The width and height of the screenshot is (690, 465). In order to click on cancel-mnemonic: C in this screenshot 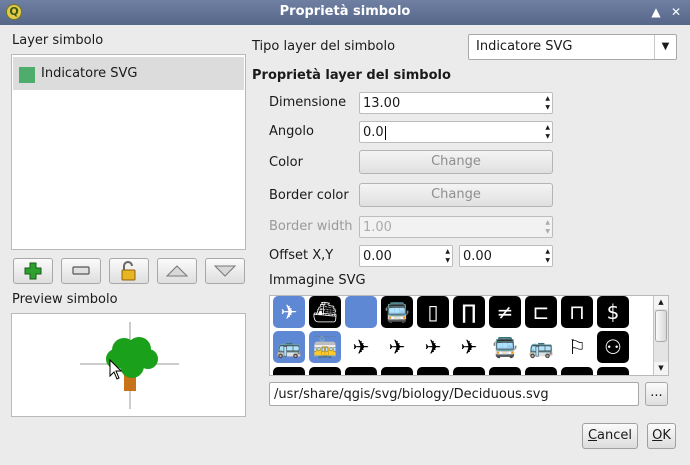, I will do `click(592, 435)`.